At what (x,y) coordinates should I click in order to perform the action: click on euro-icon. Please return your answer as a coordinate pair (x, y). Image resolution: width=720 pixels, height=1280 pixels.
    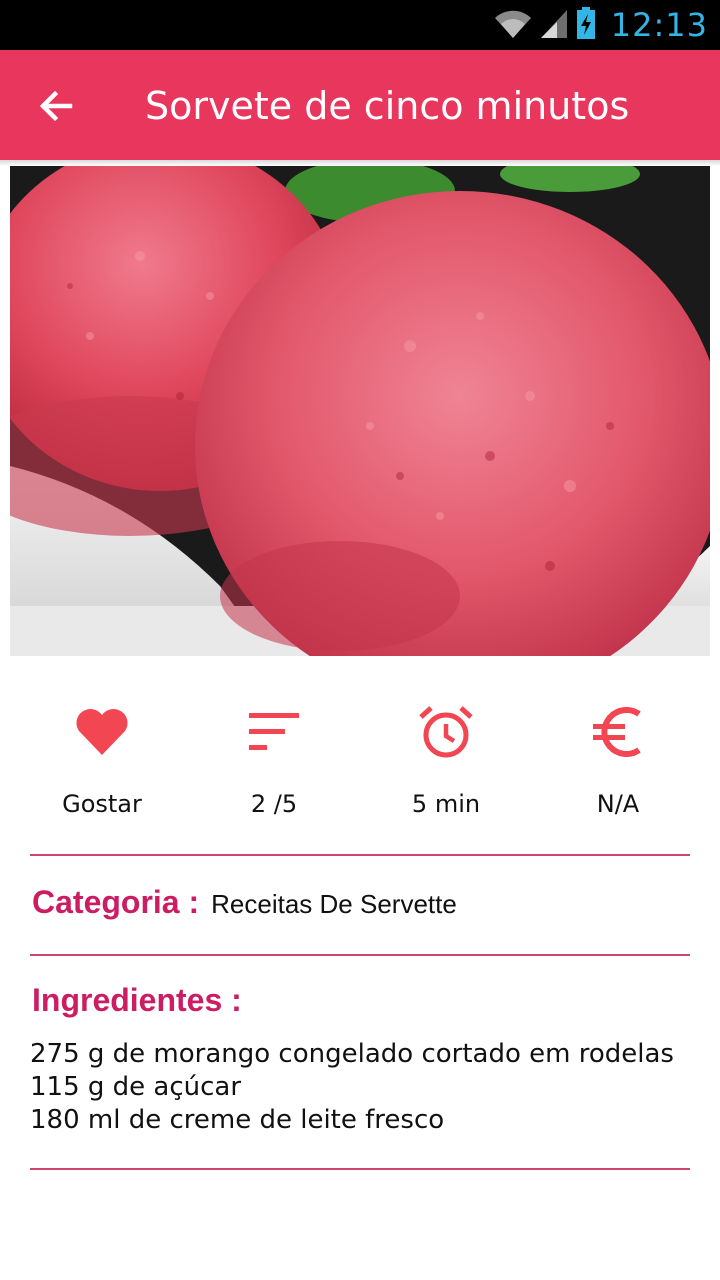
    Looking at the image, I should click on (618, 732).